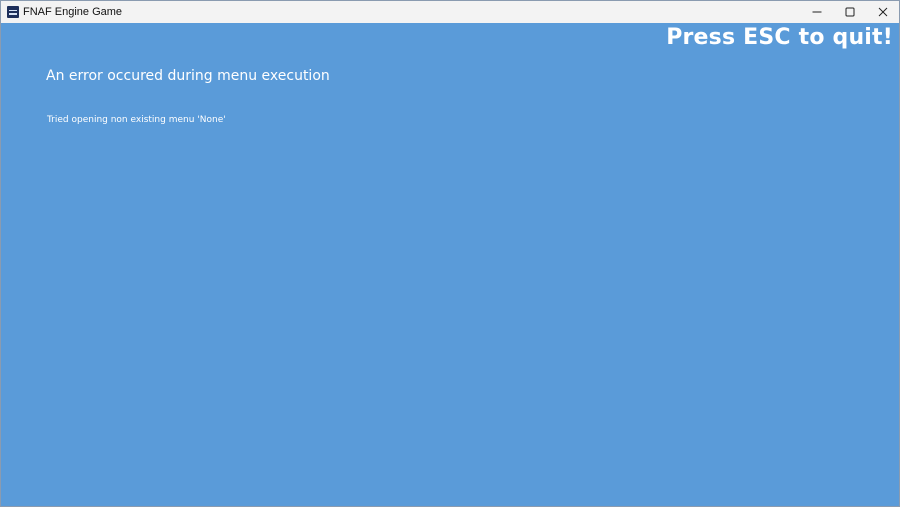 This screenshot has height=507, width=900. I want to click on app-logo-icon, so click(13, 12).